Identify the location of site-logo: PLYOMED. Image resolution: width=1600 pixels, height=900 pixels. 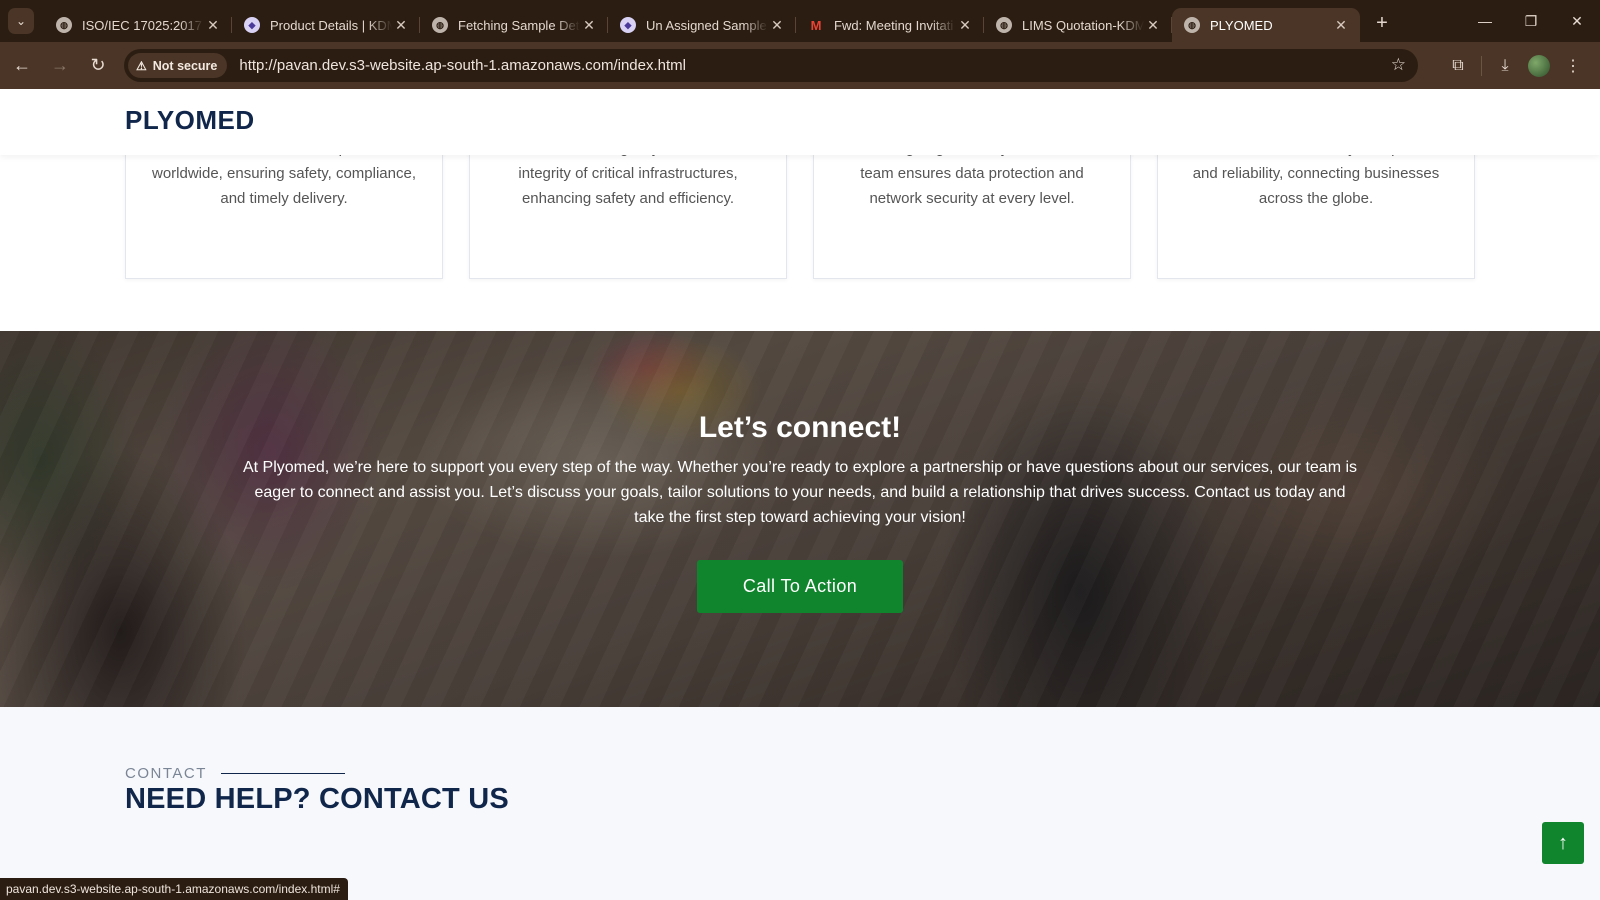
(190, 120).